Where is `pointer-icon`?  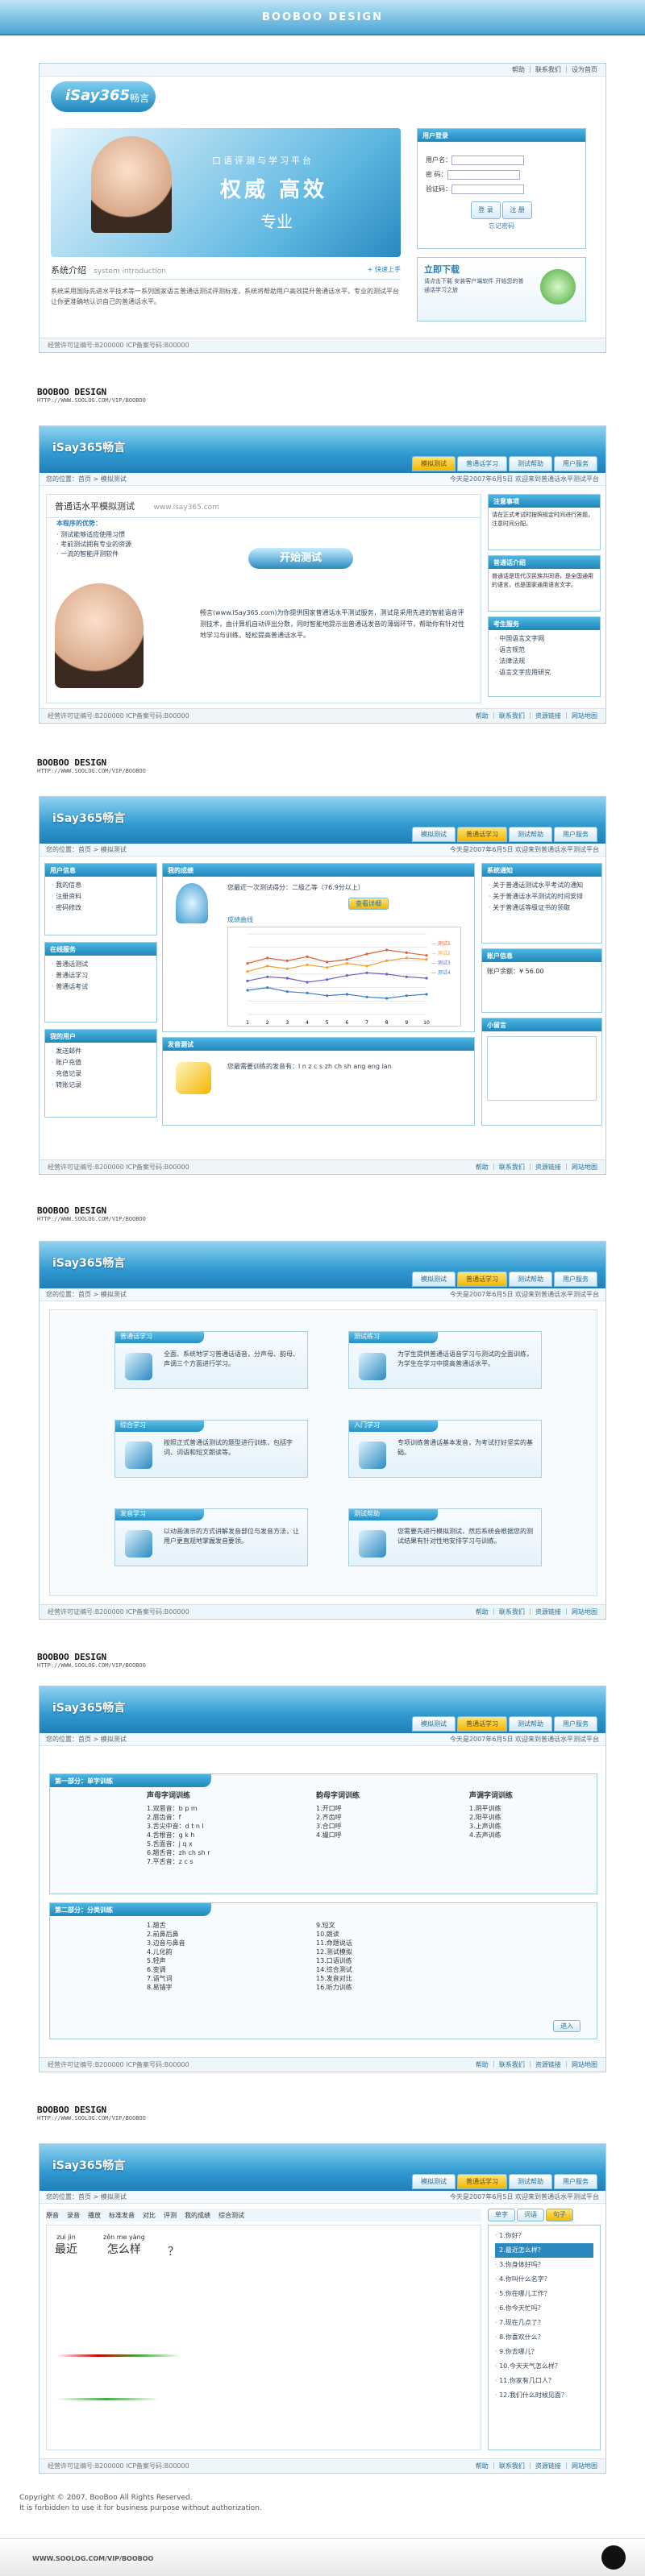
pointer-icon is located at coordinates (372, 1455).